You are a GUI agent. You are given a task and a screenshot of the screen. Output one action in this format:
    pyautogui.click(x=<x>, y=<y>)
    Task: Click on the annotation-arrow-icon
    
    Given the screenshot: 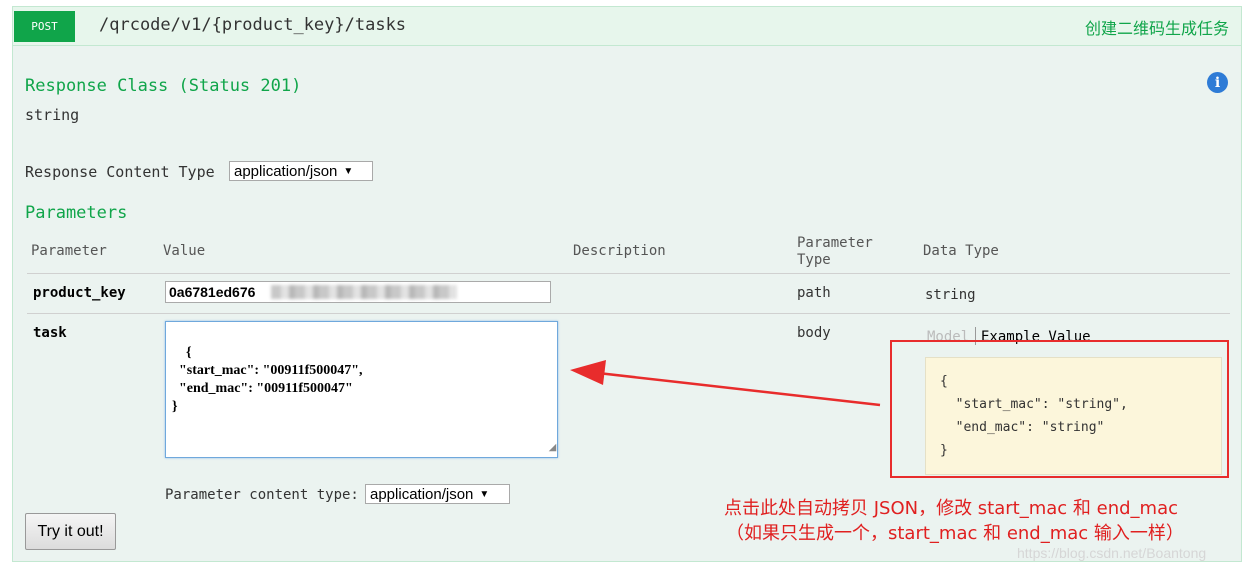 What is the action you would take?
    pyautogui.click(x=725, y=383)
    